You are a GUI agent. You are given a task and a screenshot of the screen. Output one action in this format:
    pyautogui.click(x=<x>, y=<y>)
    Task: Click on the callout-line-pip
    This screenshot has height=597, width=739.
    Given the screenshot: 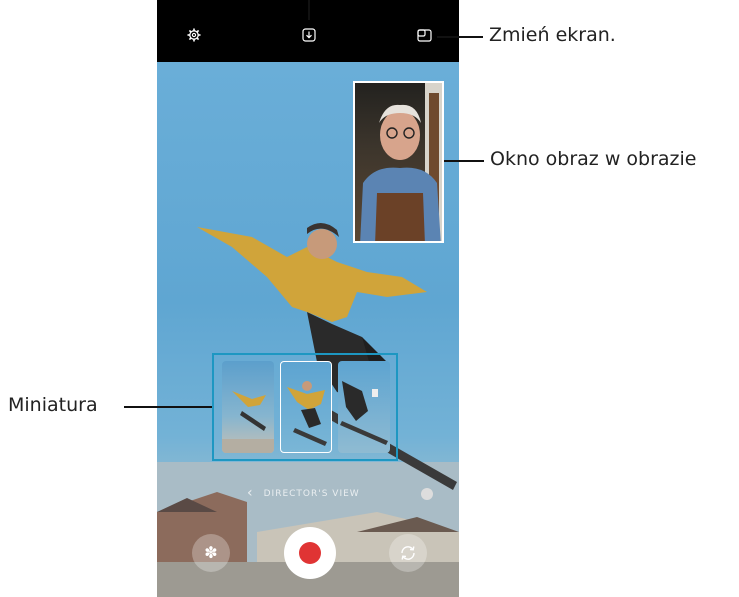 What is the action you would take?
    pyautogui.click(x=464, y=161)
    